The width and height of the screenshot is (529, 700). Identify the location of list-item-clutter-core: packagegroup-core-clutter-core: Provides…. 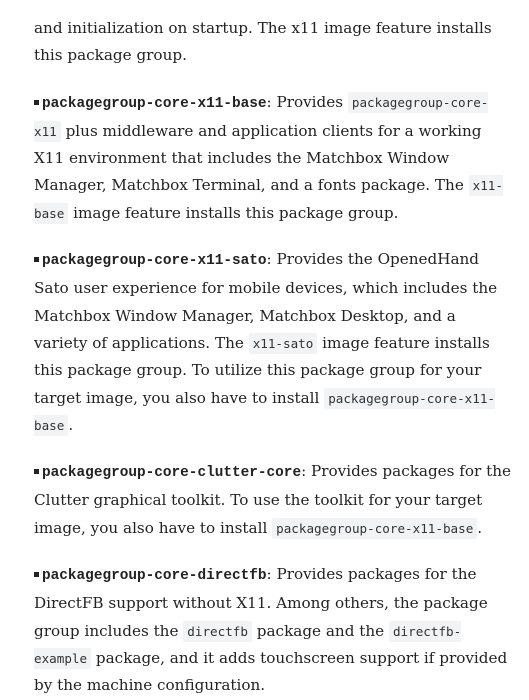
(273, 500).